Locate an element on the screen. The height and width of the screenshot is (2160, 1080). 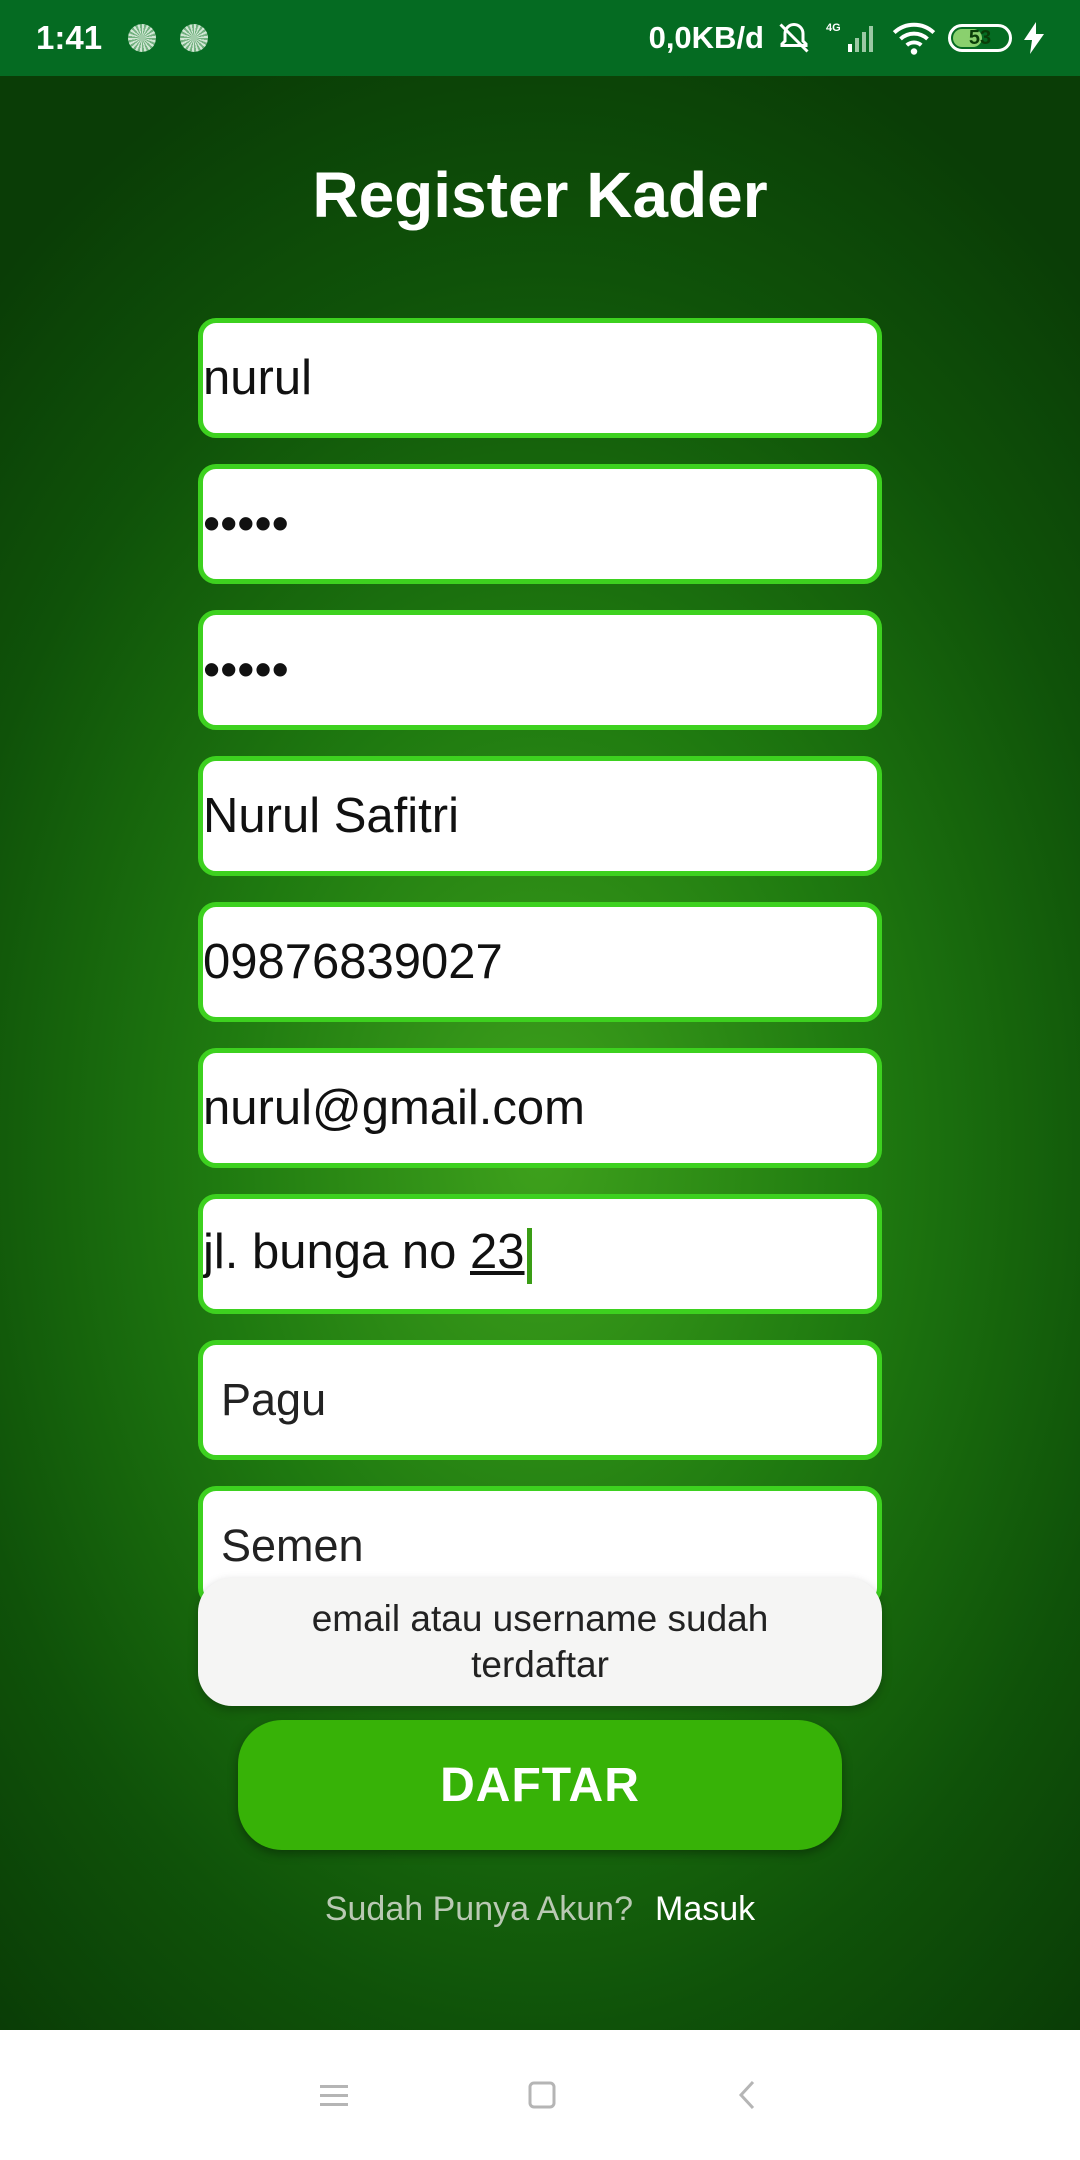
full-name-field: Nurul Safitri is located at coordinates (540, 816).